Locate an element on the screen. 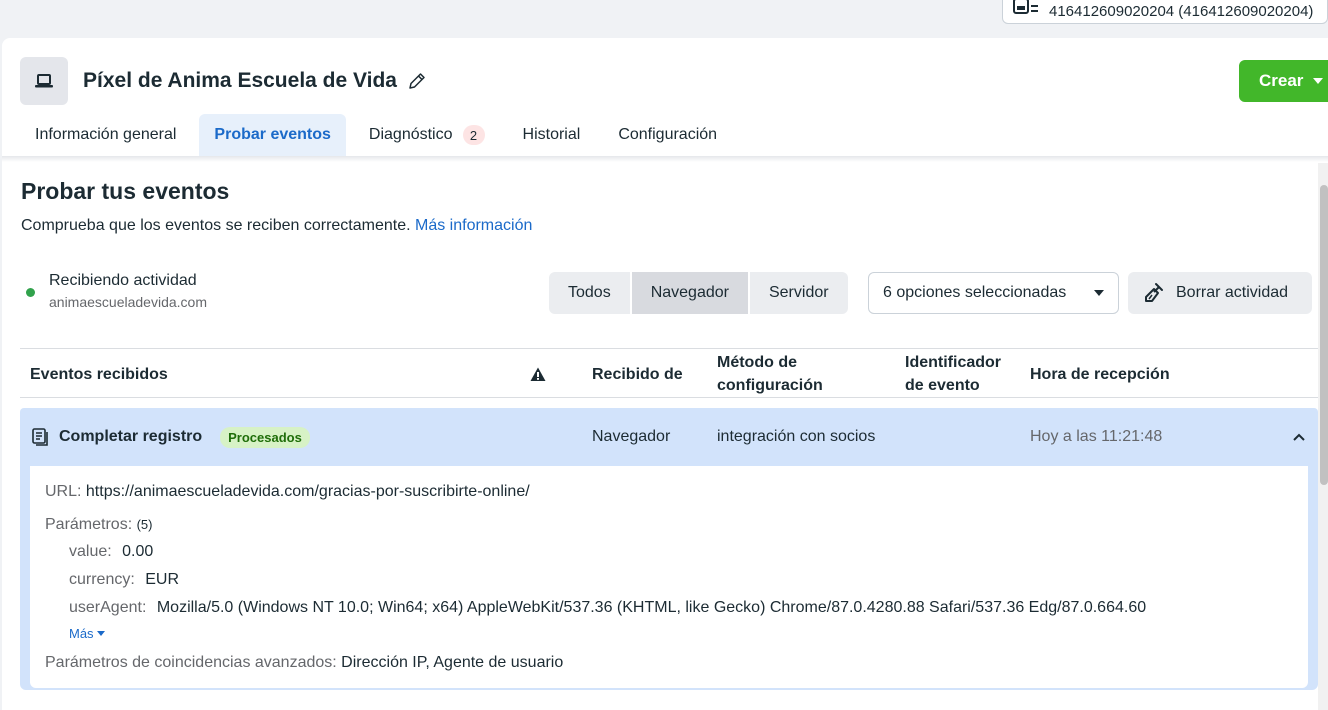 Image resolution: width=1328 pixels, height=710 pixels. tab-label: Probar eventos is located at coordinates (272, 134).